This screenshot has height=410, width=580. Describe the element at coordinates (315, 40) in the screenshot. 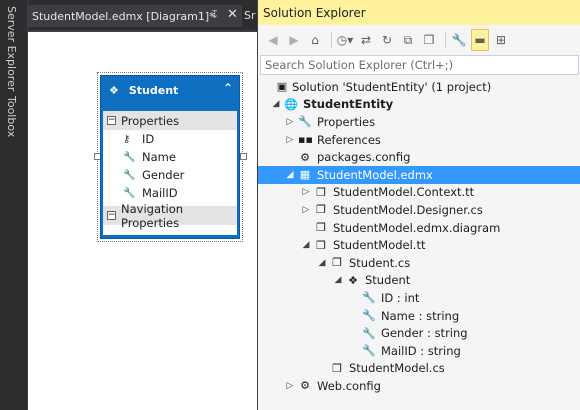

I see `home-icon: ⌂` at that location.